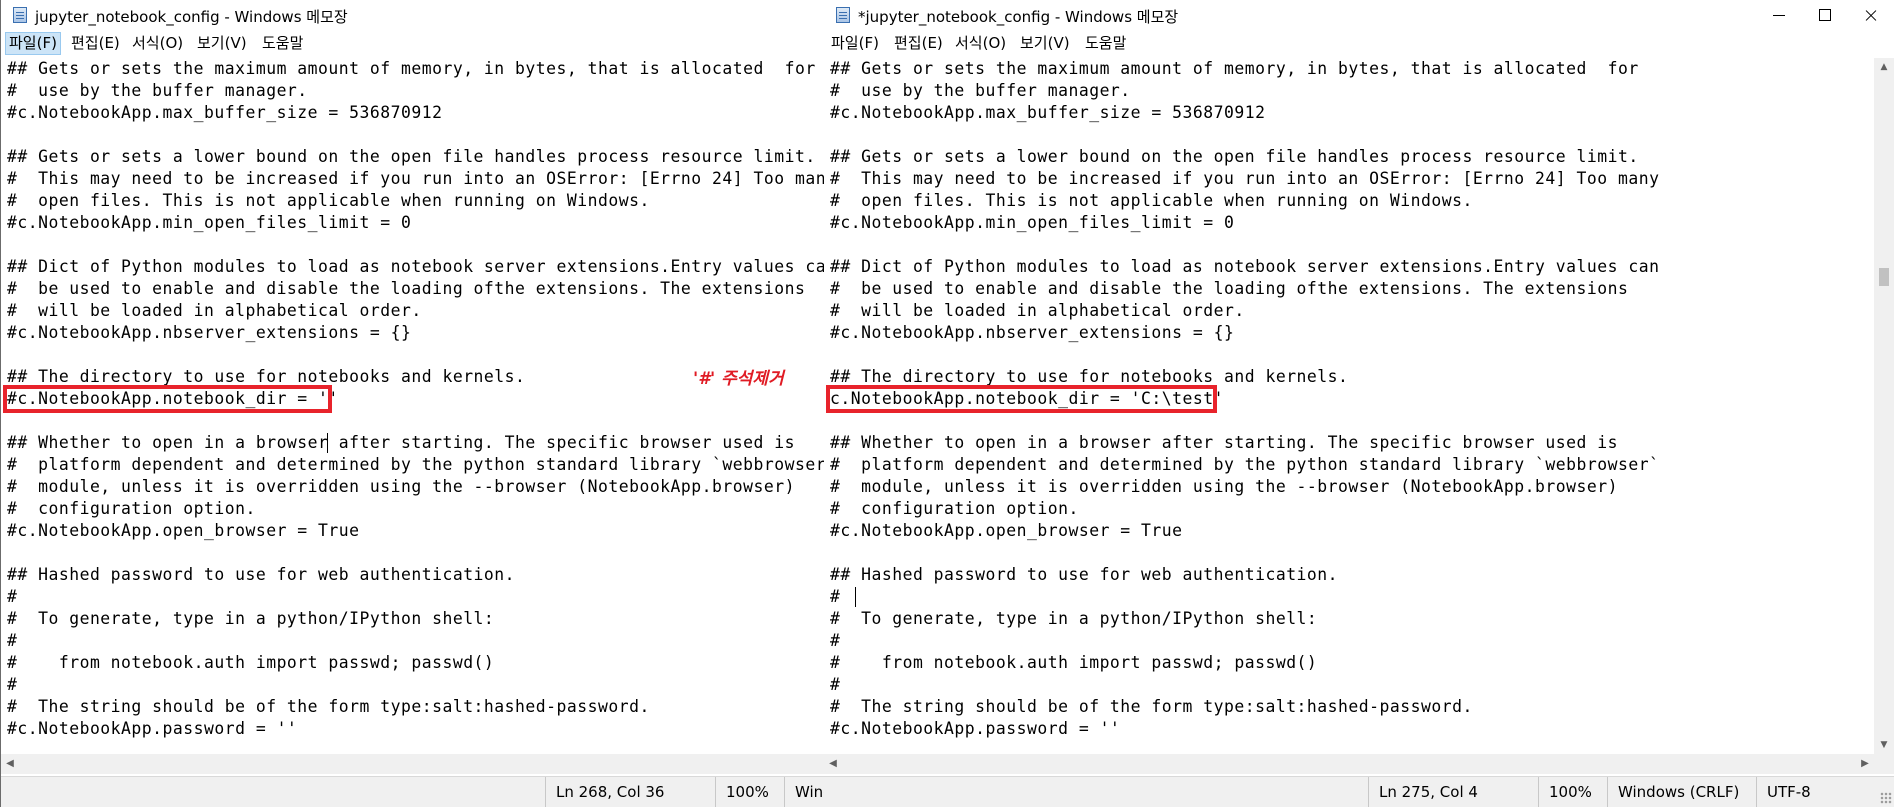 This screenshot has height=807, width=1894. What do you see at coordinates (412, 15) in the screenshot?
I see `title-bar: jupyter_notebook_config - Windows 메모장` at bounding box center [412, 15].